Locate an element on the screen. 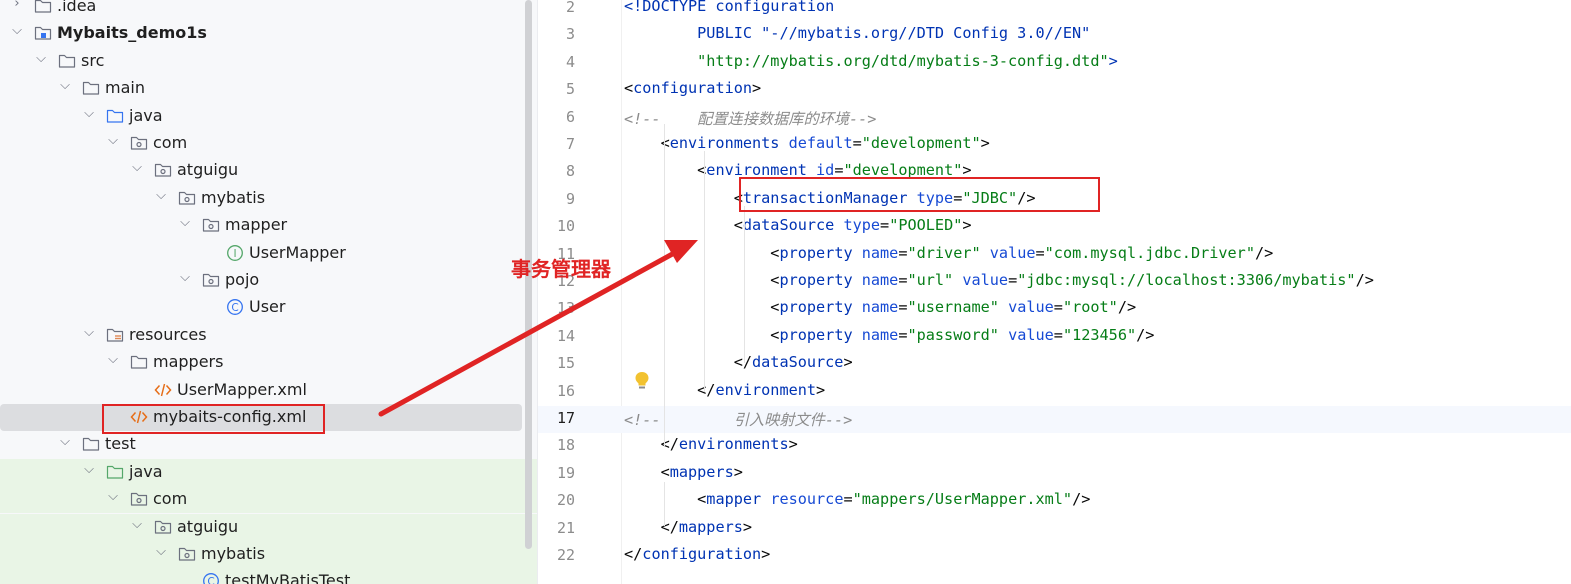  line-number: 19 is located at coordinates (565, 472).